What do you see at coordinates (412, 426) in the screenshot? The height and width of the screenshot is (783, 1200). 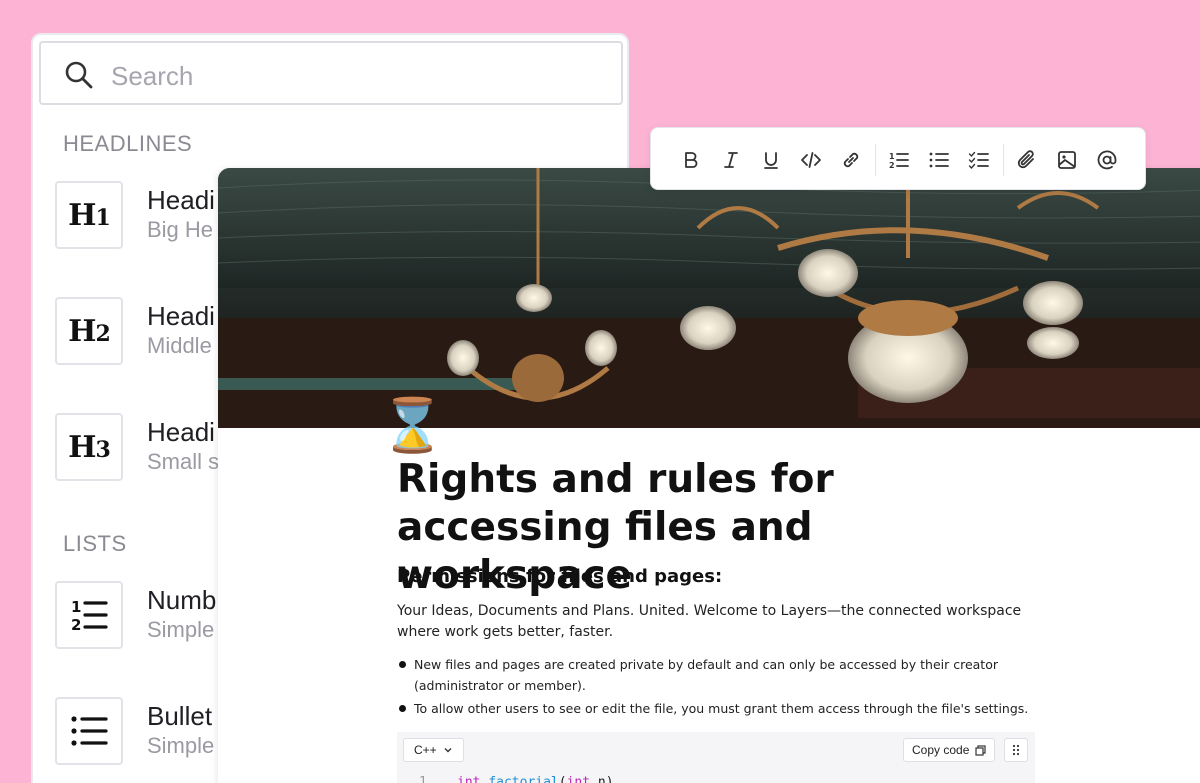 I see `hourglass-icon: ⌛` at bounding box center [412, 426].